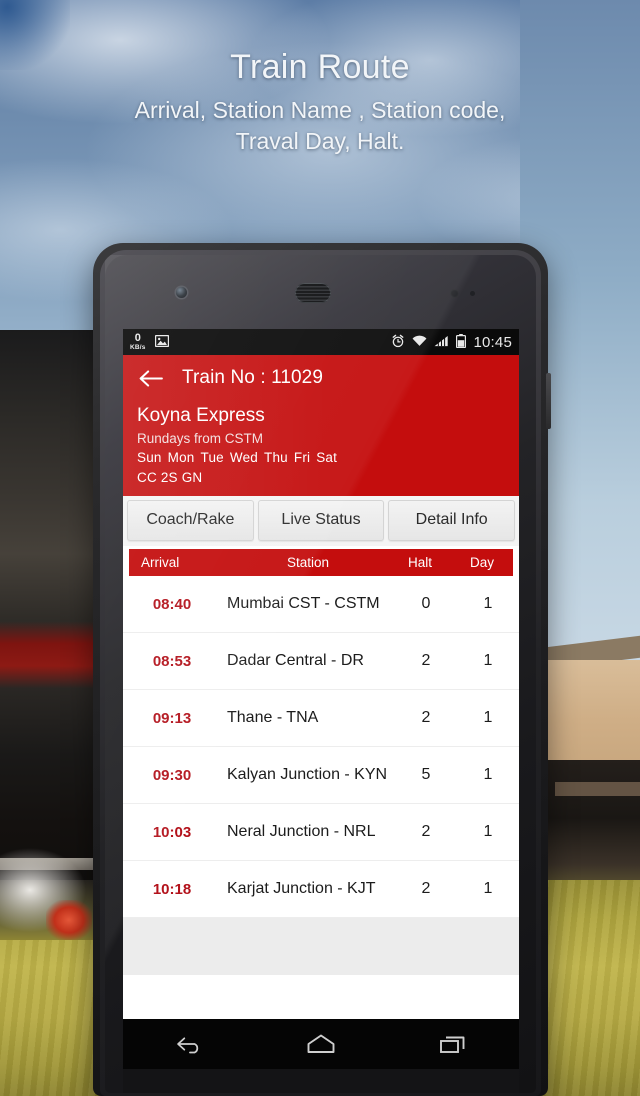 The height and width of the screenshot is (1096, 640). What do you see at coordinates (307, 774) in the screenshot?
I see `cell-station: Kalyan Junction - KYN` at bounding box center [307, 774].